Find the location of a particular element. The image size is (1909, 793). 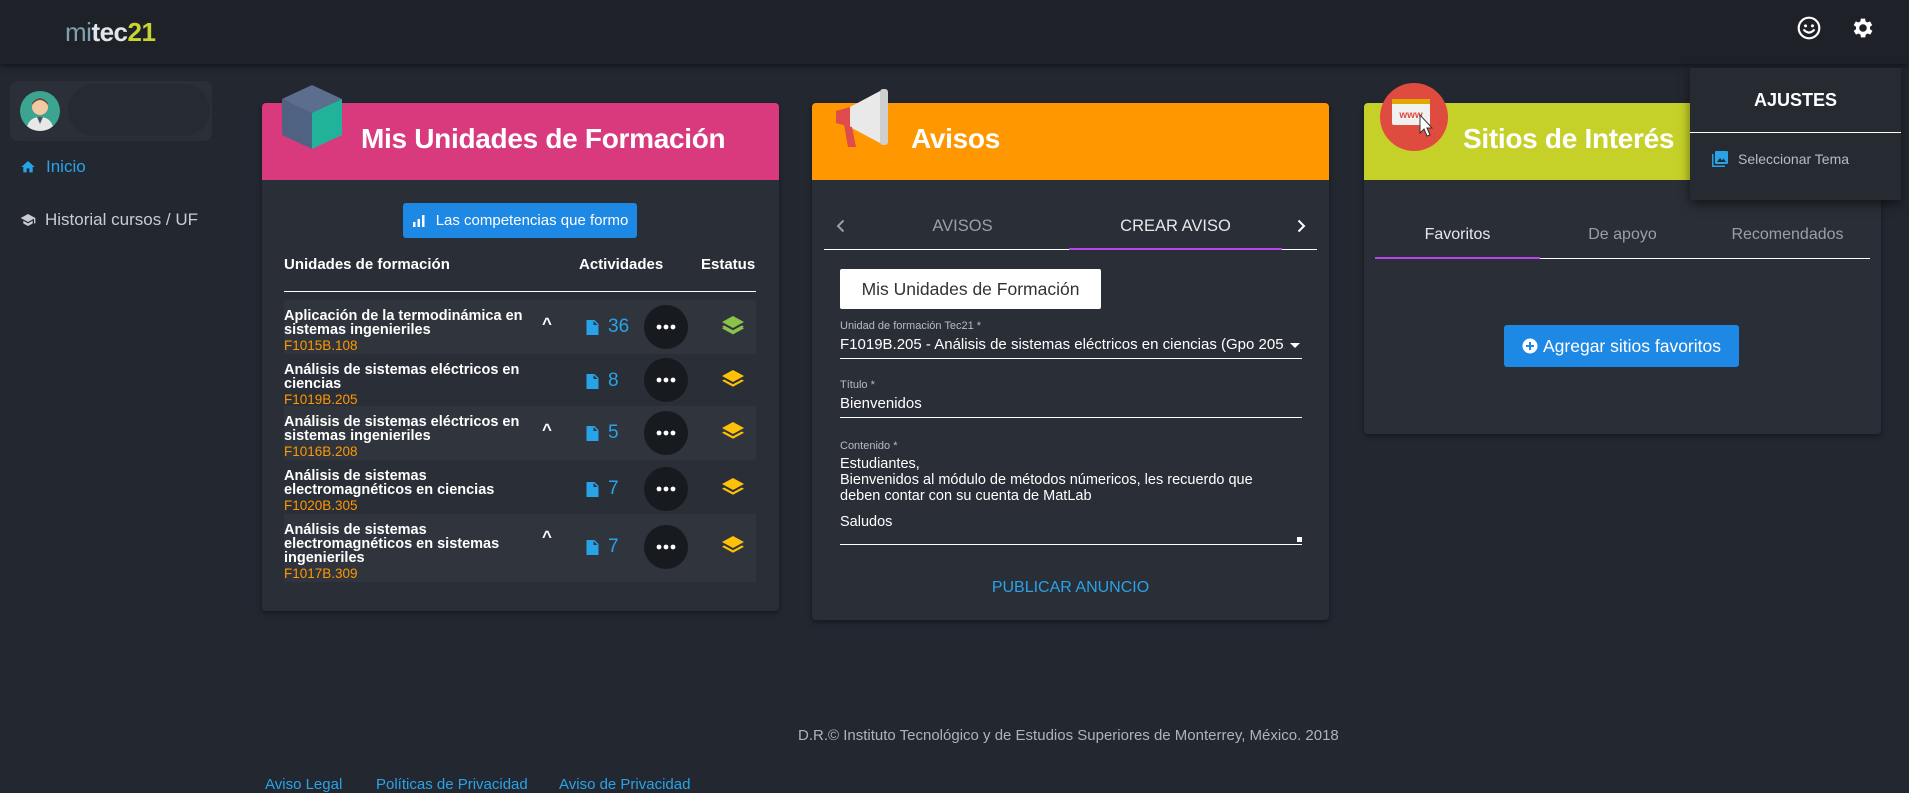

activities-link: 5 is located at coordinates (602, 433).